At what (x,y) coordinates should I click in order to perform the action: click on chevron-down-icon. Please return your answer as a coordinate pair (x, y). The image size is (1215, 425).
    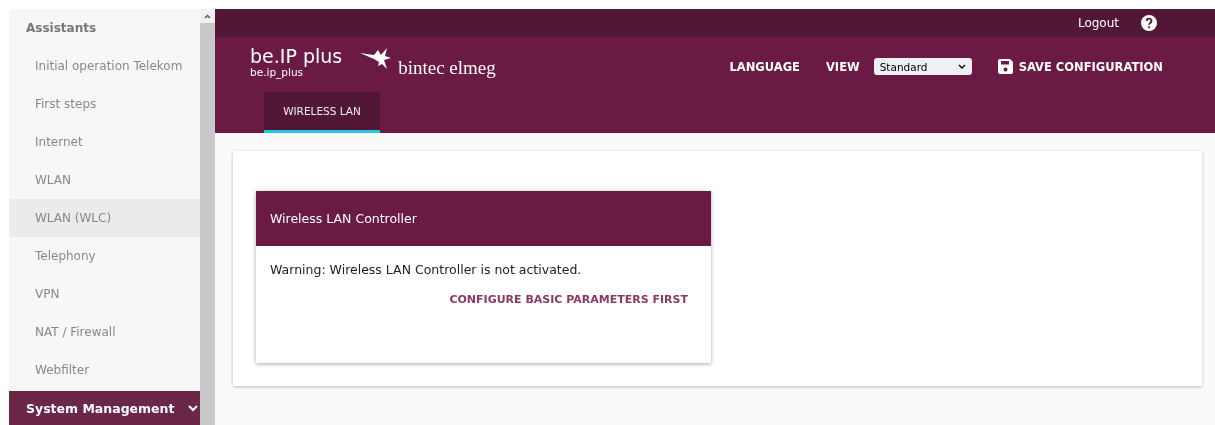
    Looking at the image, I should click on (961, 66).